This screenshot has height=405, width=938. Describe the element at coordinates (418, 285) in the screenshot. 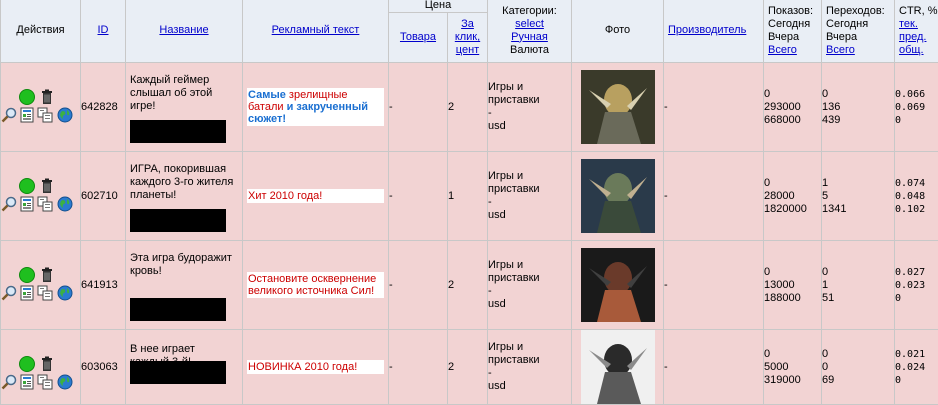

I see `row-price-goods: -` at that location.